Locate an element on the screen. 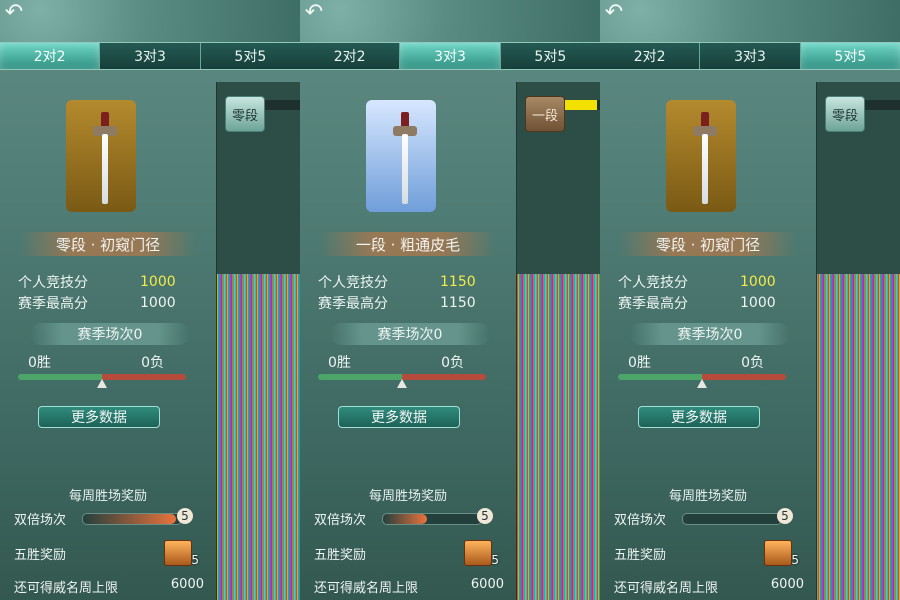  weekly-limit-row: 还可得威名周上限 6000 is located at coordinates (109, 586).